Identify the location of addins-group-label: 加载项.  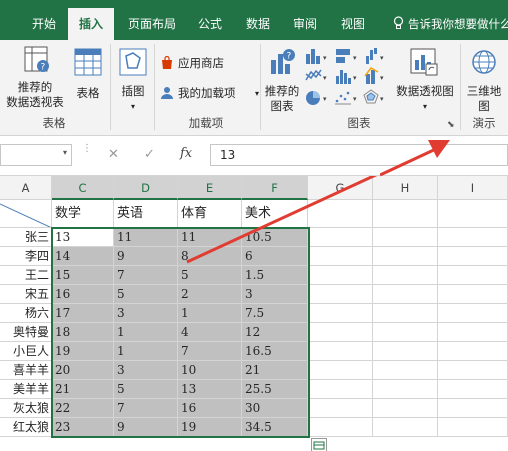
(206, 123).